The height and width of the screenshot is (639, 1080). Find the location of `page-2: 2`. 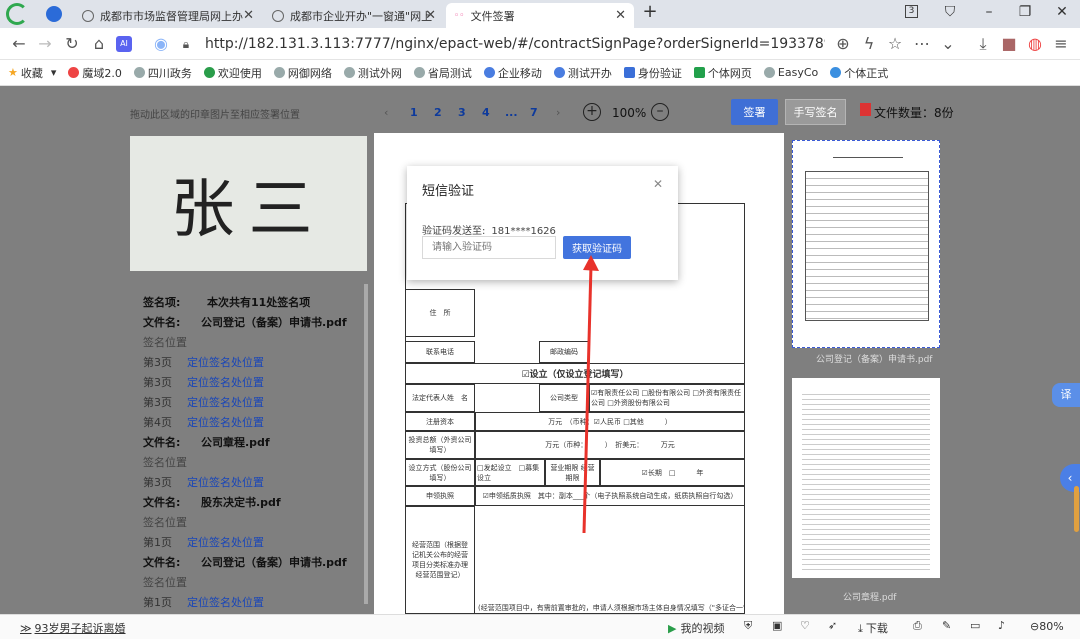

page-2: 2 is located at coordinates (438, 112).